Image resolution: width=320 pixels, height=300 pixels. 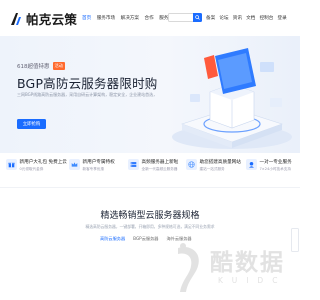 What do you see at coordinates (112, 239) in the screenshot?
I see `tab-ddos-cloud: 高防云服务器` at bounding box center [112, 239].